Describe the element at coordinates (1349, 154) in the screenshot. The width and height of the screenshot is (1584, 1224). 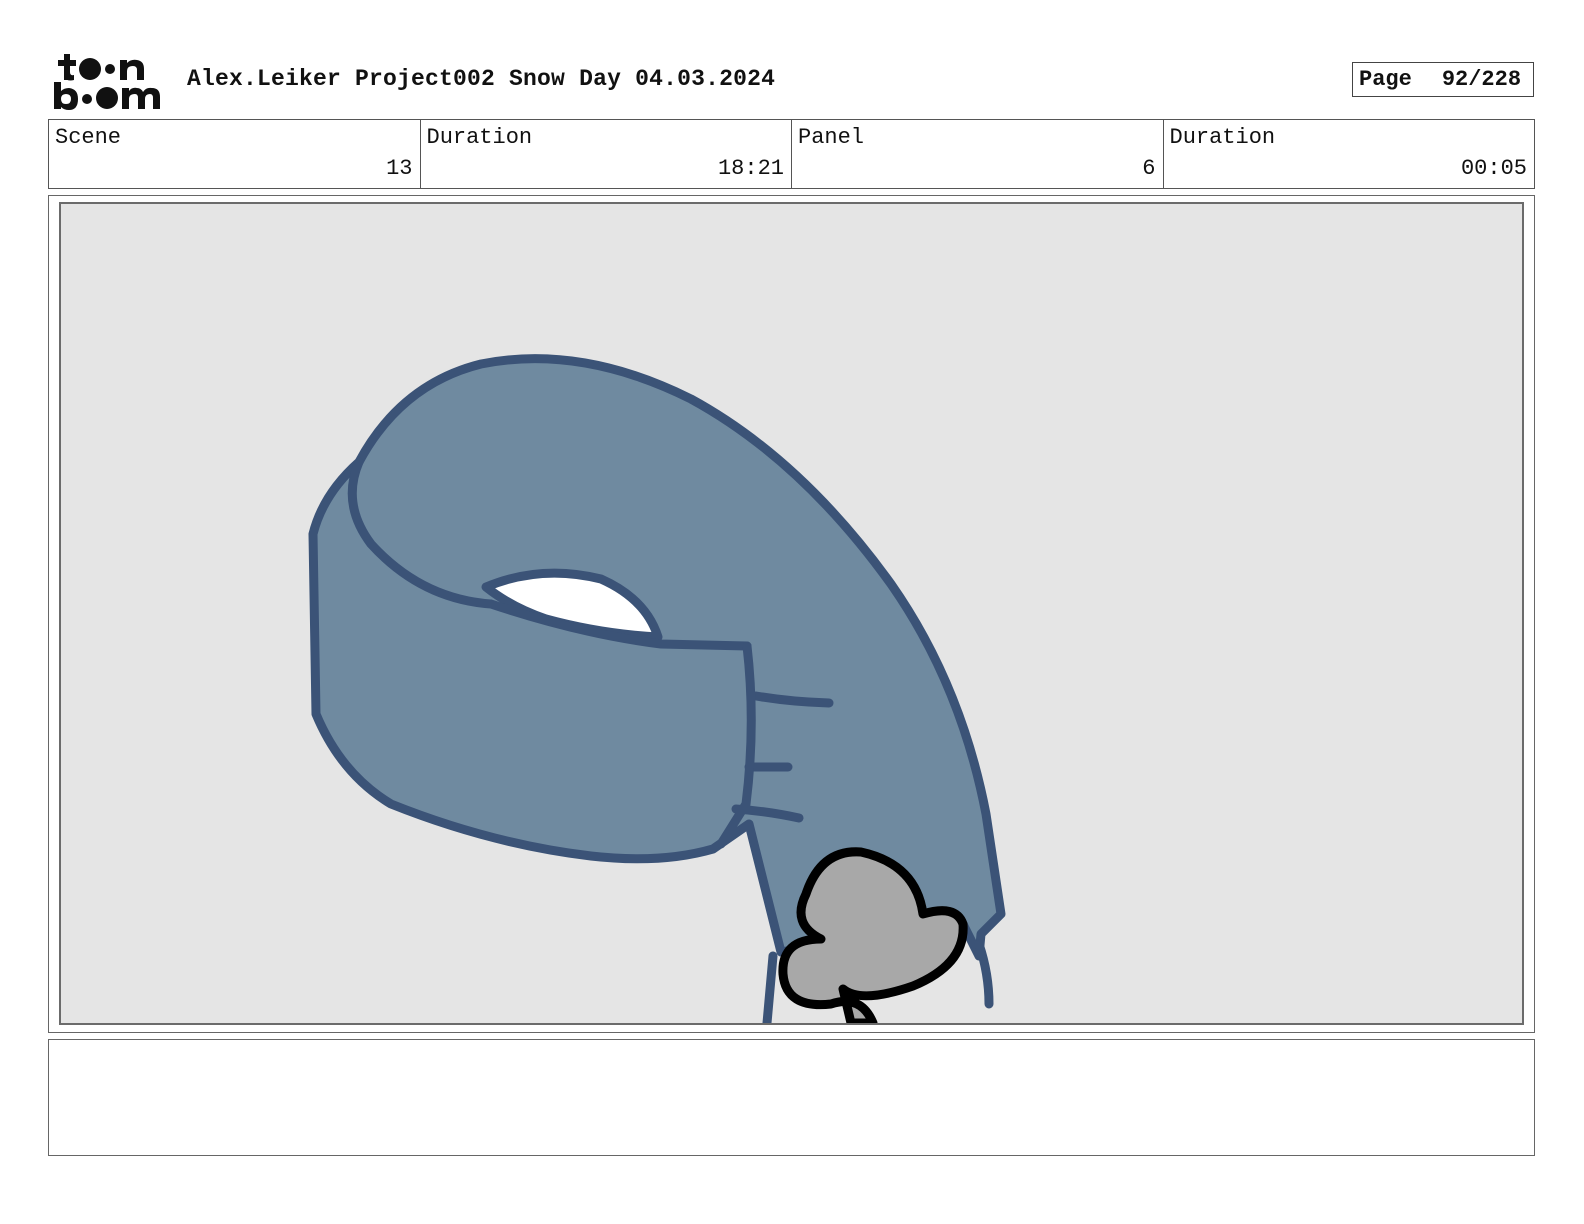
I see `panel-duration-cell: Duration 00:05` at that location.